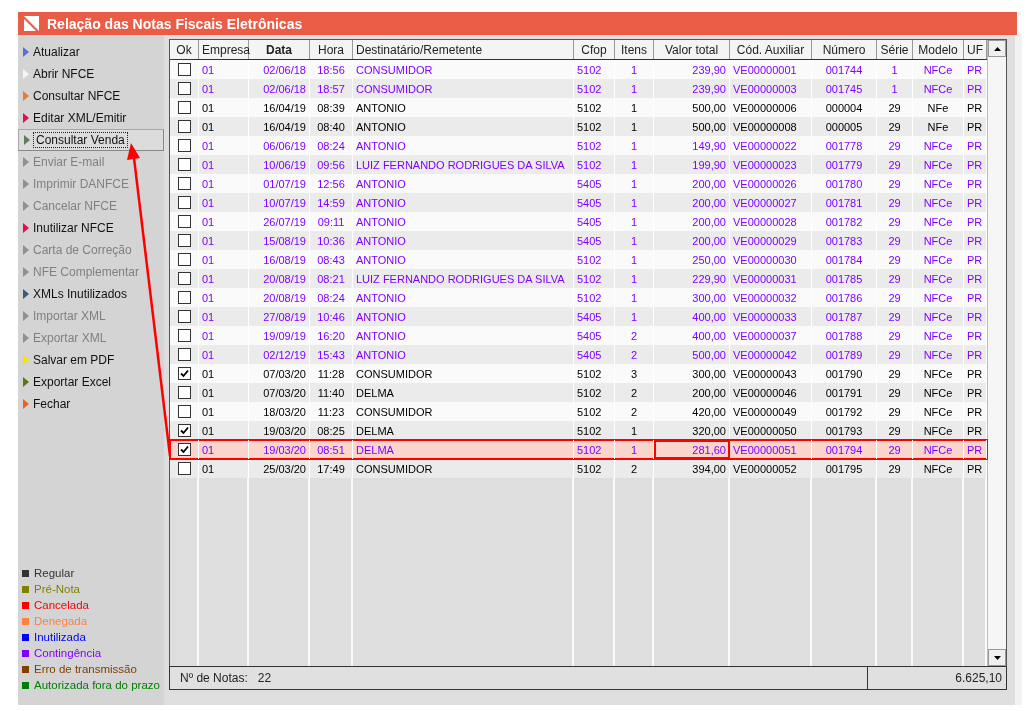  What do you see at coordinates (578, 126) in the screenshot?
I see `table-row: 01 16/04/19 08:40 ANTONIO 5102 1 500,00 VE00000008 000005 29 NFe PR` at bounding box center [578, 126].